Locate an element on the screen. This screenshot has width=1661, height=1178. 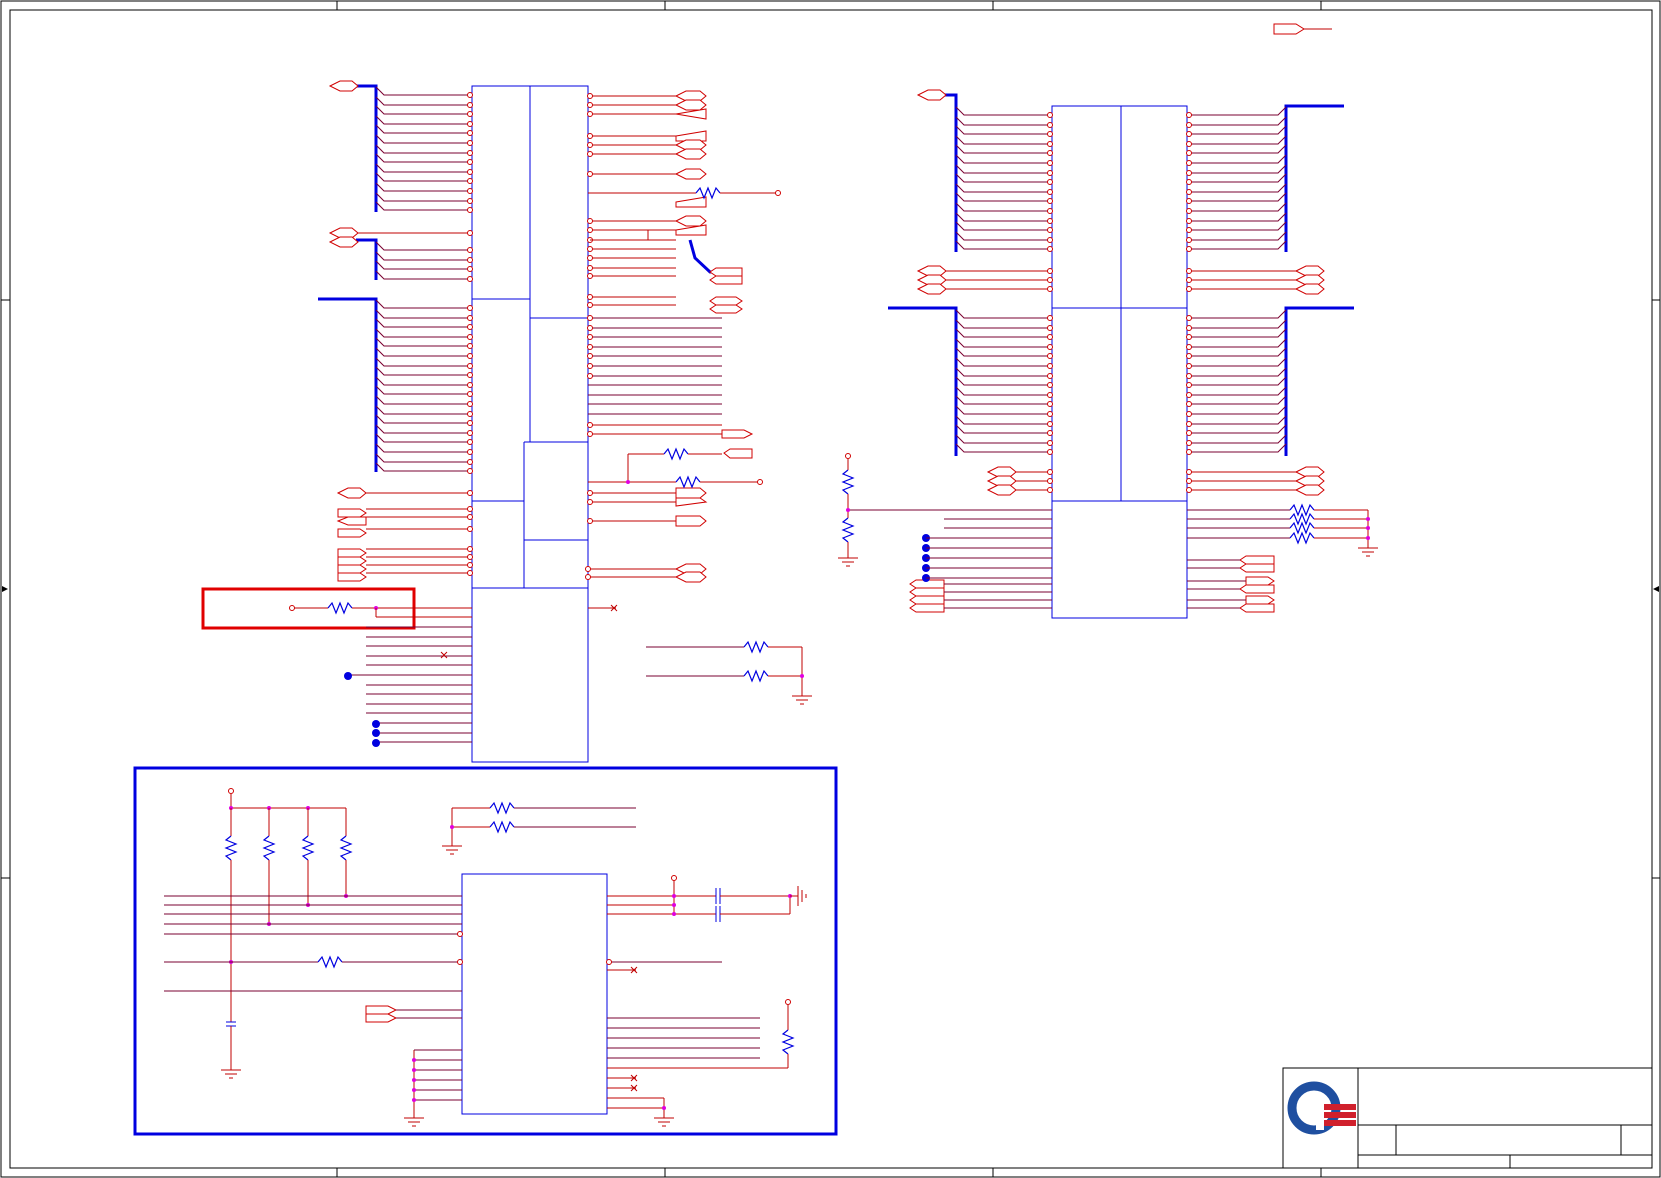
offpage-port-top-right is located at coordinates (1302, 29).